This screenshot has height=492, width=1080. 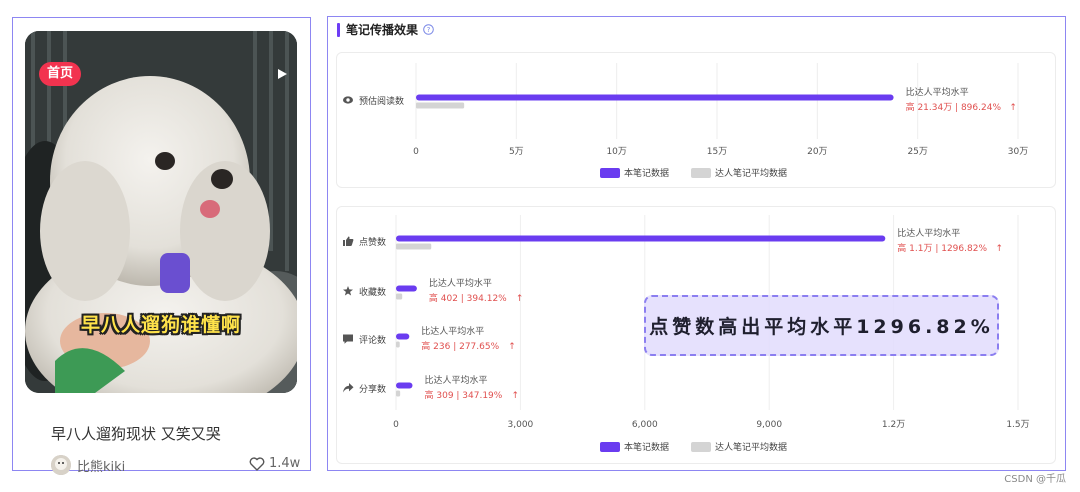 What do you see at coordinates (285, 463) in the screenshot?
I see `likes-count: 1.4w` at bounding box center [285, 463].